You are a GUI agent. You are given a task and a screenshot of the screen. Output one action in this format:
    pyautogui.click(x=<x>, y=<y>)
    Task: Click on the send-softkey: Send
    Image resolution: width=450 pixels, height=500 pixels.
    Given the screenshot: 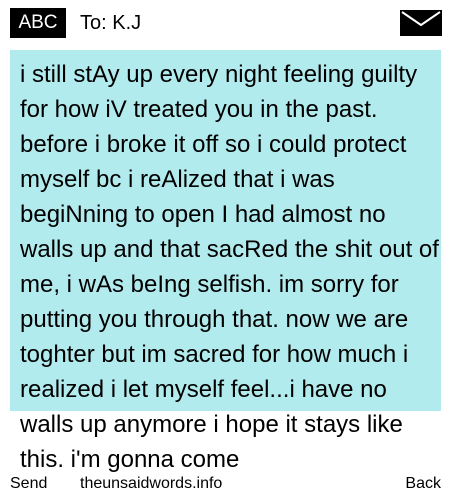 What is the action you would take?
    pyautogui.click(x=28, y=484)
    